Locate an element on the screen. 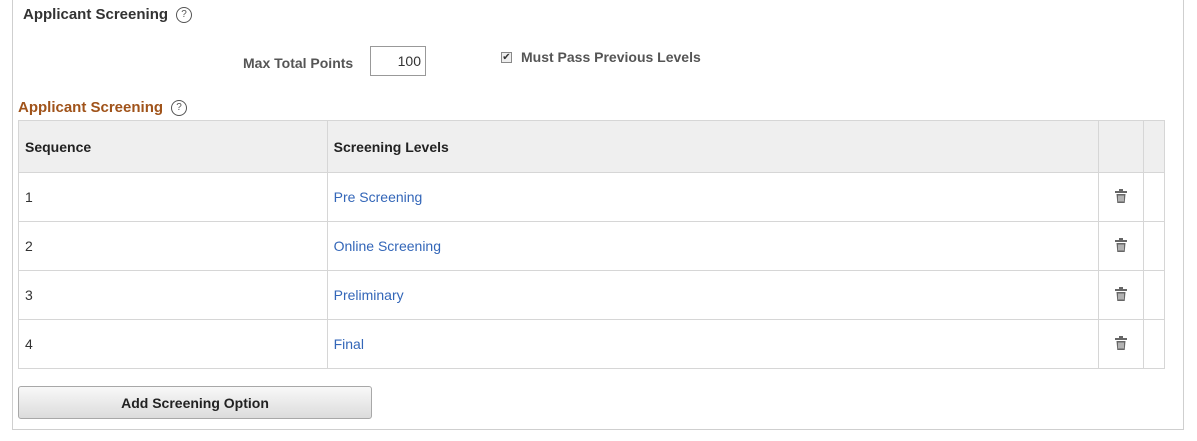 This screenshot has height=441, width=1197. table-row: 3 Preliminary is located at coordinates (592, 295).